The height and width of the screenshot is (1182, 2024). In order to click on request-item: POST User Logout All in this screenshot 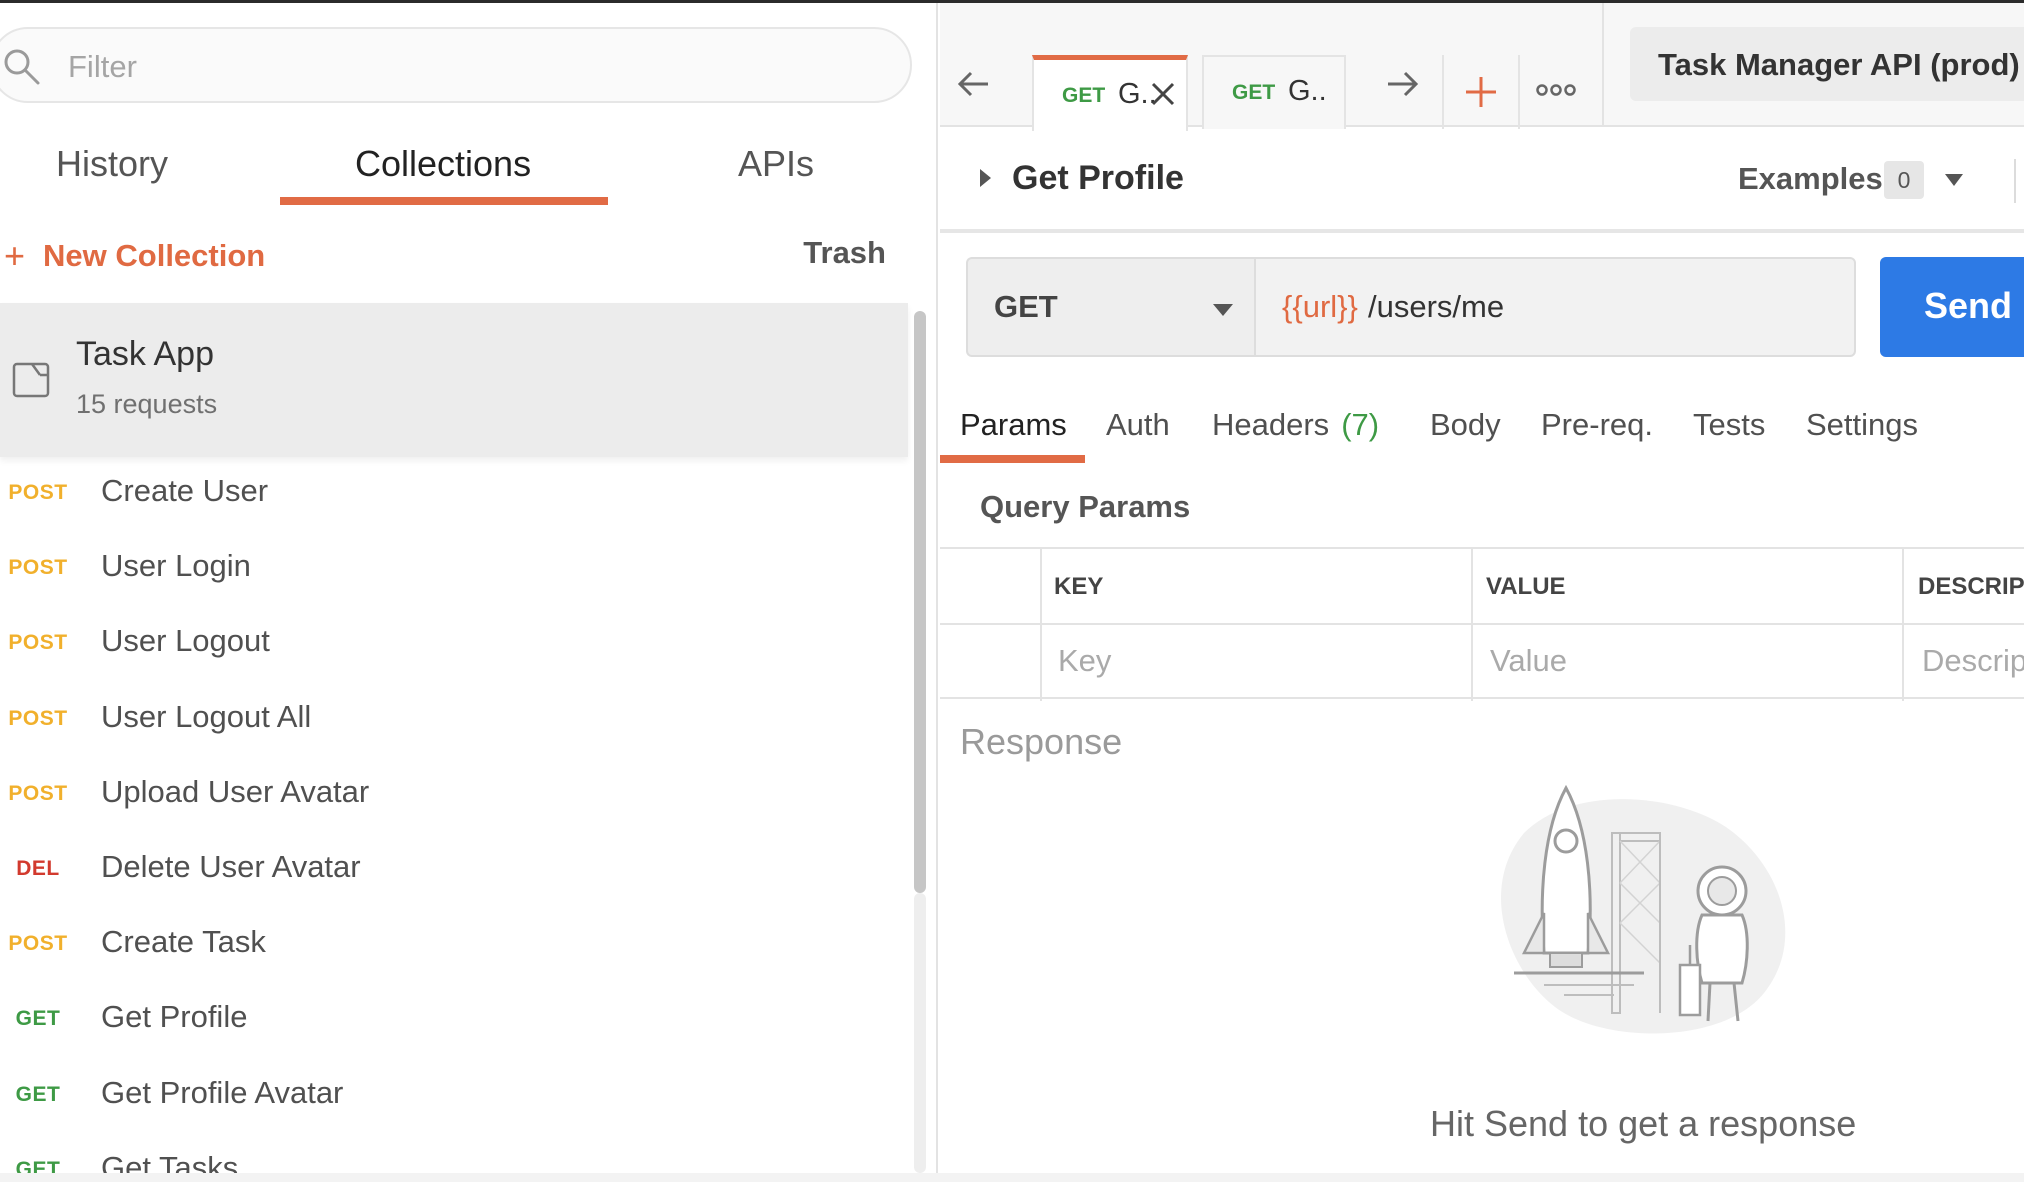, I will do `click(454, 720)`.